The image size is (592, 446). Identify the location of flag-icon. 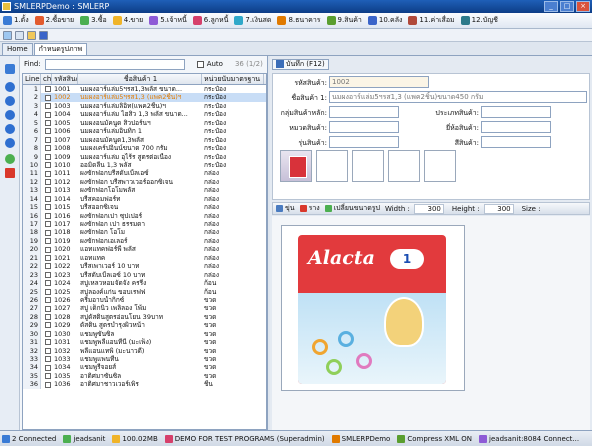
(43, 35).